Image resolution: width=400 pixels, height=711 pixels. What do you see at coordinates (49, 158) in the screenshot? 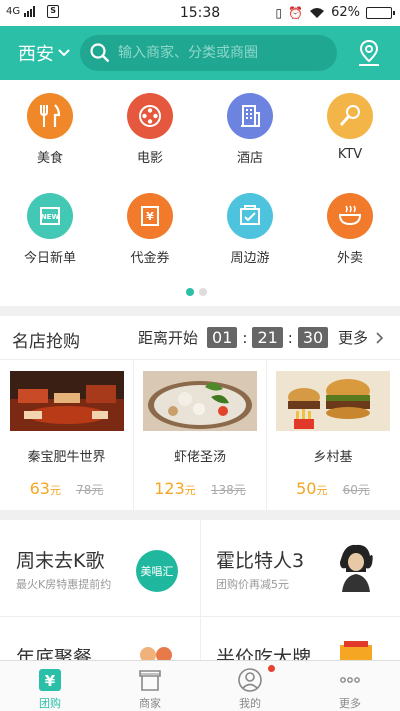
I see `category-label: 美食` at bounding box center [49, 158].